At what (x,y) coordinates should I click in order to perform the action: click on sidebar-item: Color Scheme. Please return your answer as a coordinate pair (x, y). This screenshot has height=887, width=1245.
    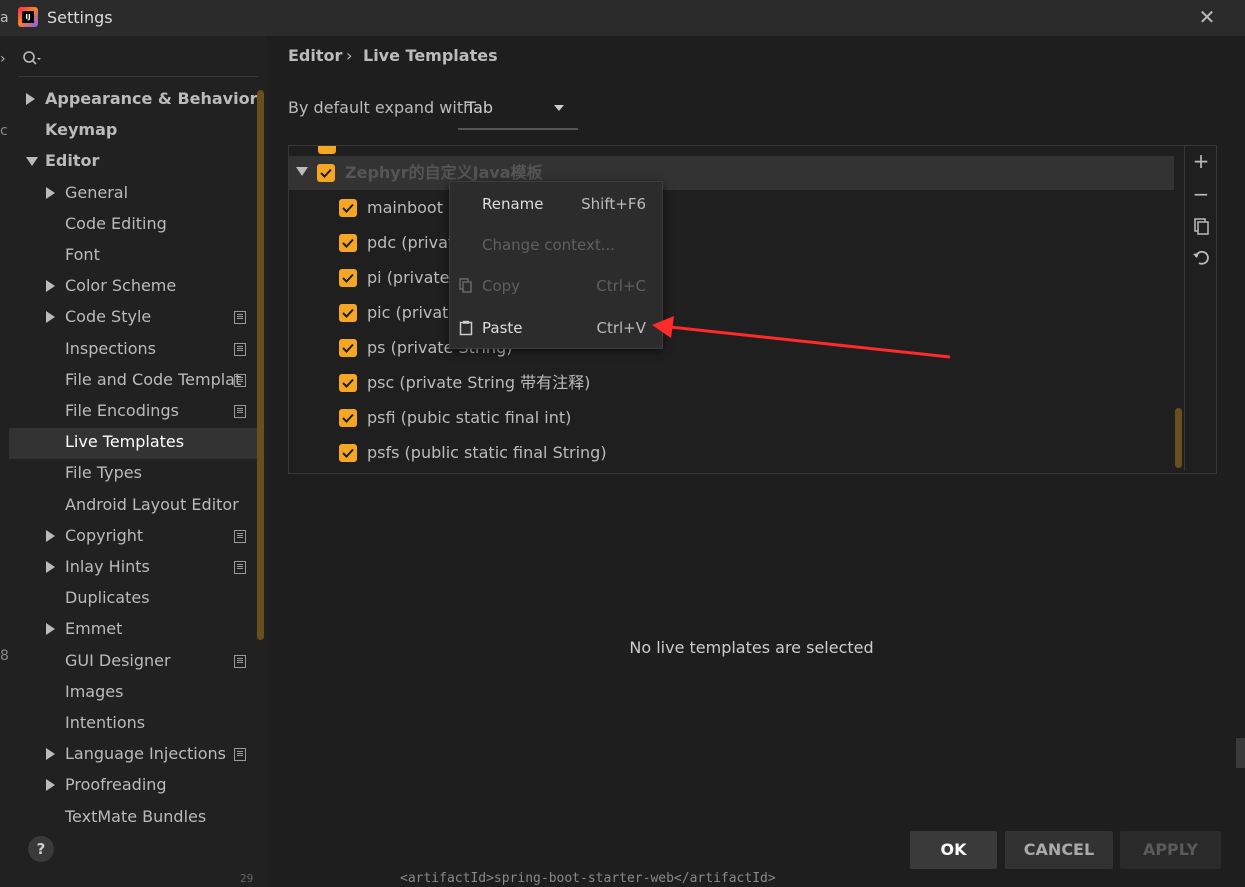
    Looking at the image, I should click on (130, 286).